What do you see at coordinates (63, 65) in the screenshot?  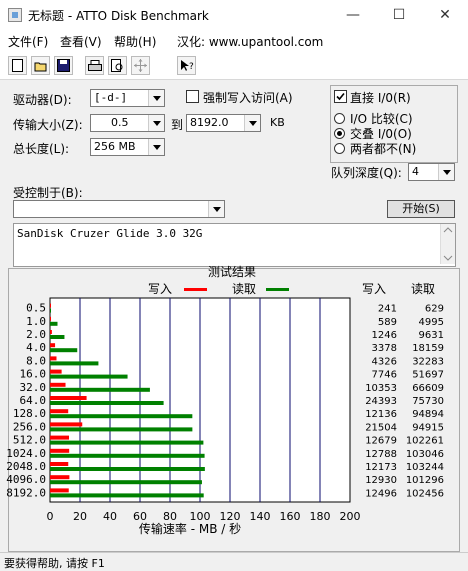 I see `save-icon` at bounding box center [63, 65].